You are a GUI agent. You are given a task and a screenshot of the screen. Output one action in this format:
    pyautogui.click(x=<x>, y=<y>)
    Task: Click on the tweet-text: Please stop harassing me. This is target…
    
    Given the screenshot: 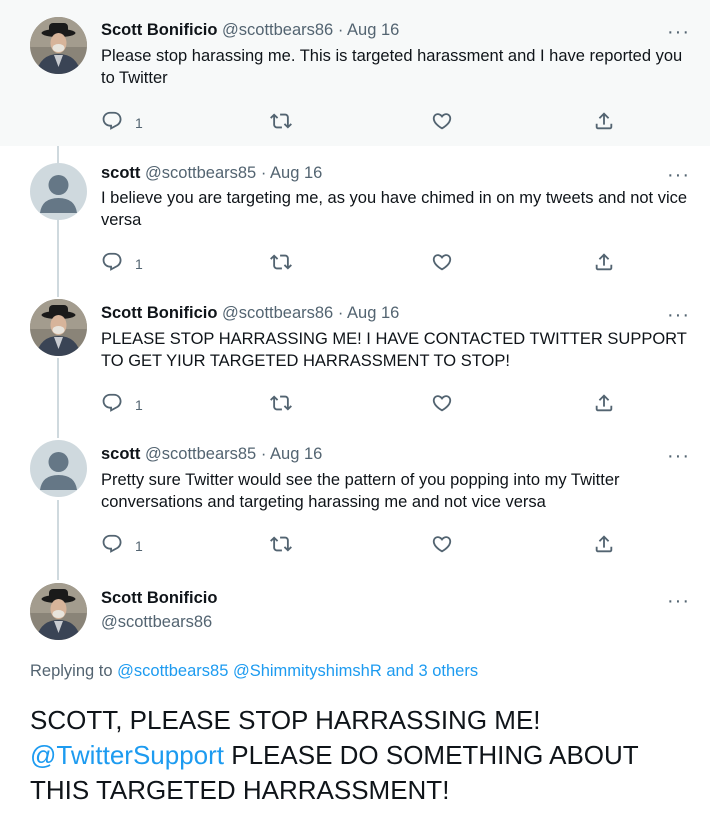 What is the action you would take?
    pyautogui.click(x=392, y=67)
    